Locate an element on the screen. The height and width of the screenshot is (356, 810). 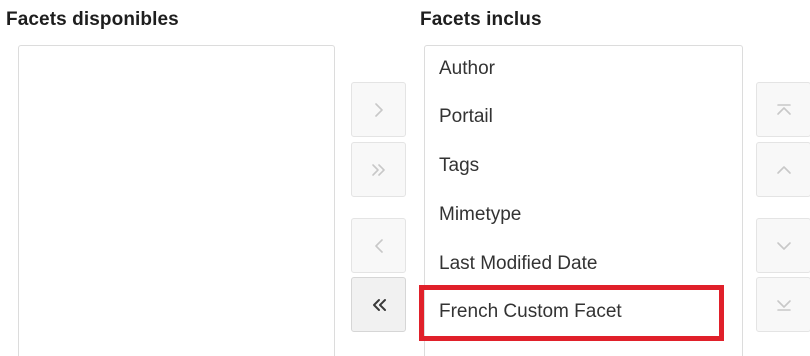
move-down-button is located at coordinates (783, 245).